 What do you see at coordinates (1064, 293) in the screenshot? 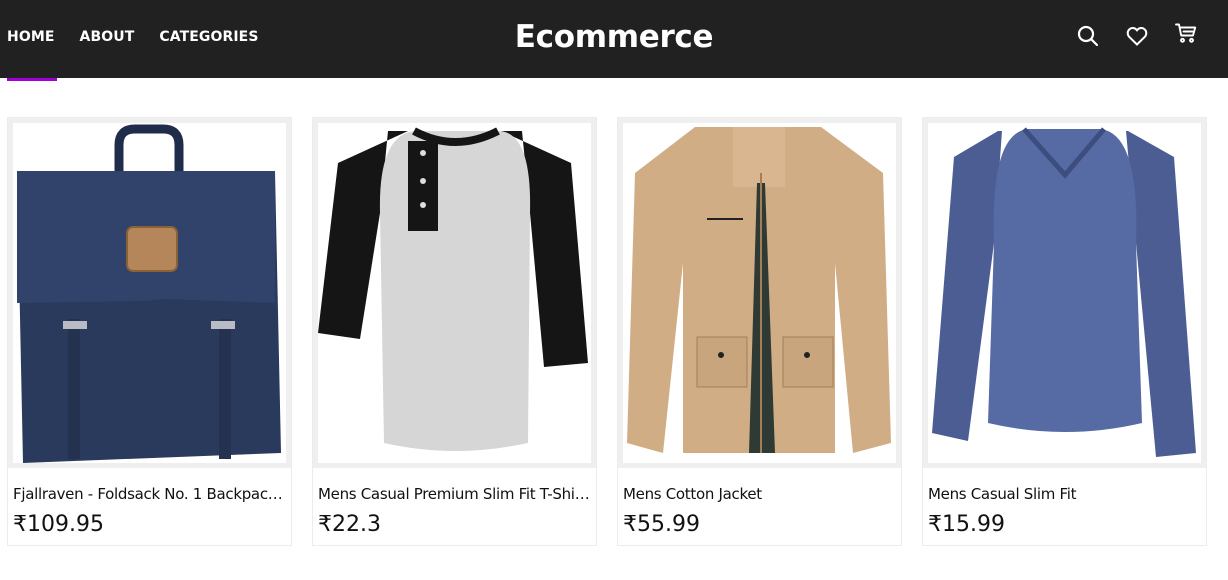
I see `product-image-longsleeve` at bounding box center [1064, 293].